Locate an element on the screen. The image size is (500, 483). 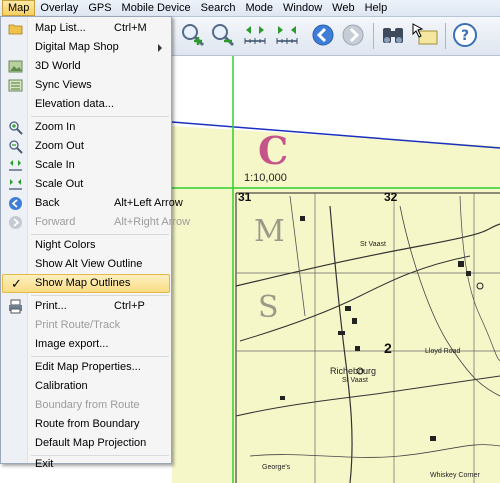
menu-window: Window is located at coordinates (302, 8).